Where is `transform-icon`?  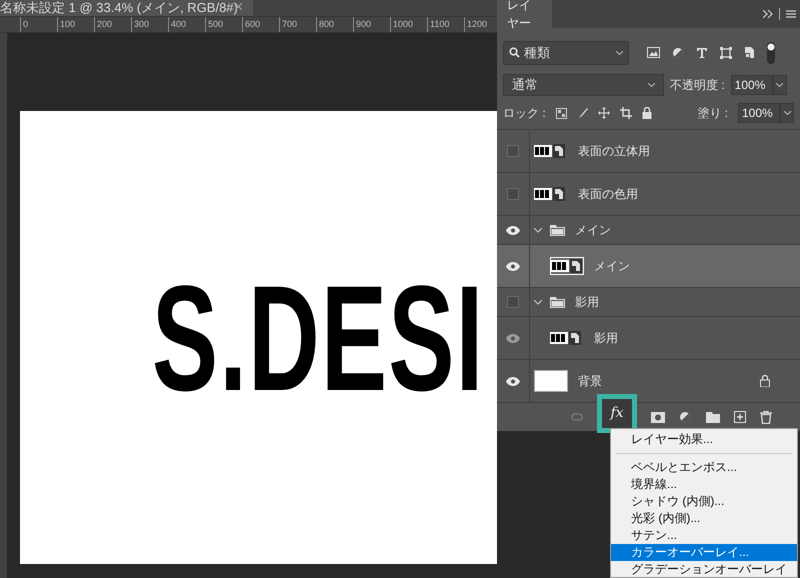 transform-icon is located at coordinates (726, 52).